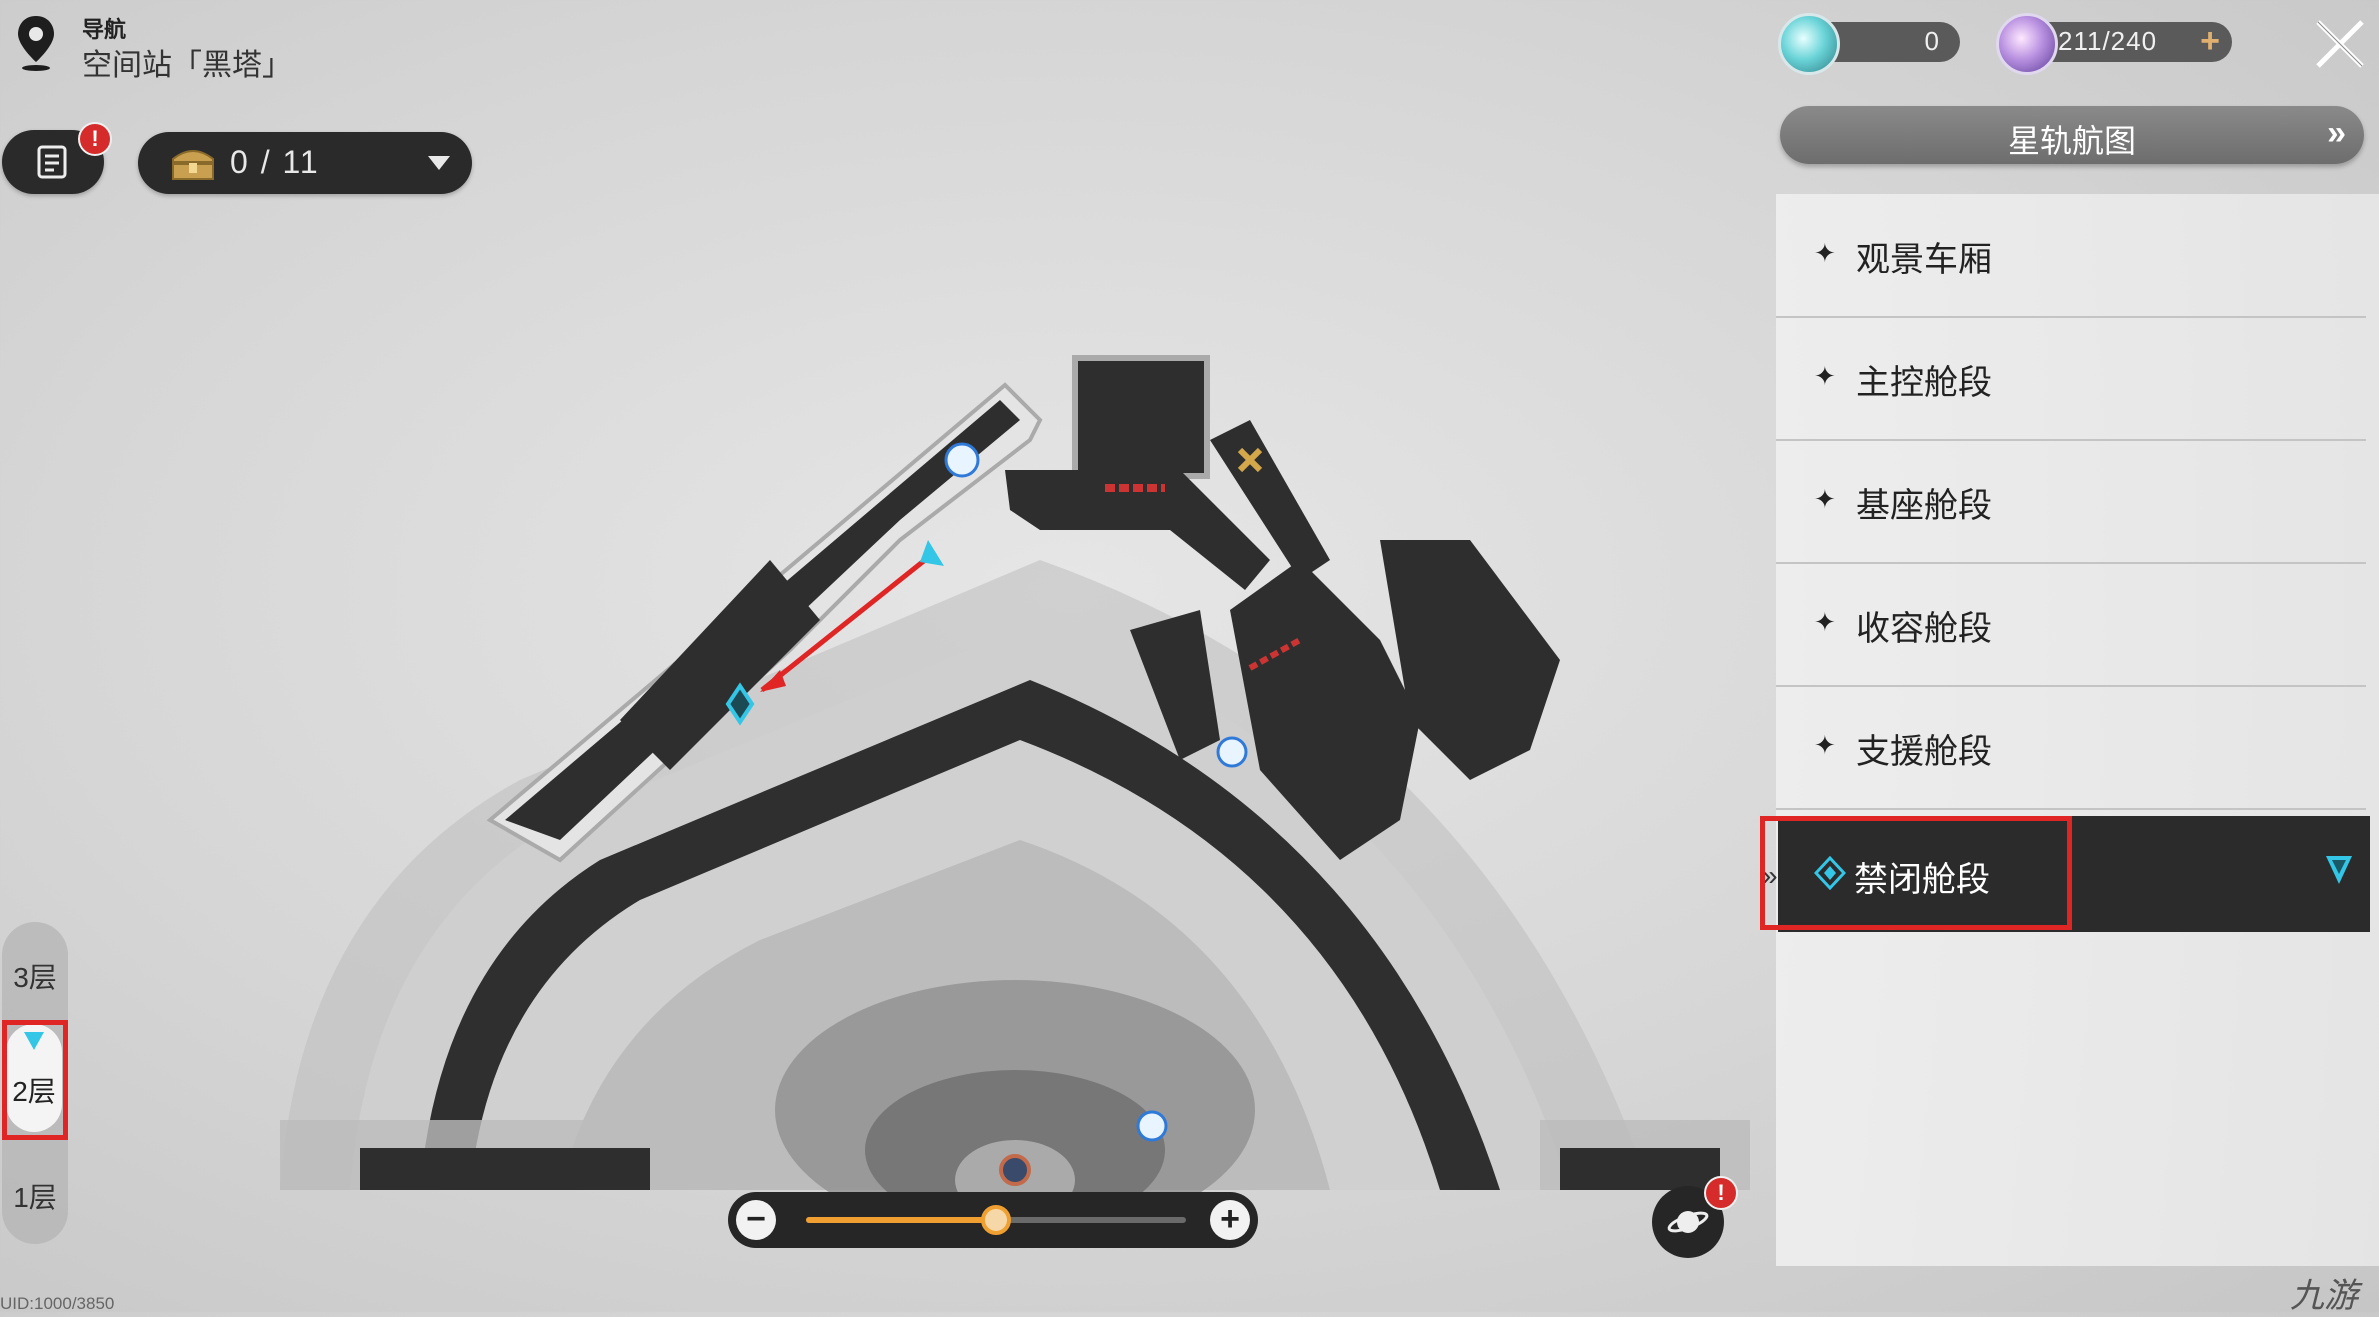  I want to click on zoom-out-button: −, so click(756, 1220).